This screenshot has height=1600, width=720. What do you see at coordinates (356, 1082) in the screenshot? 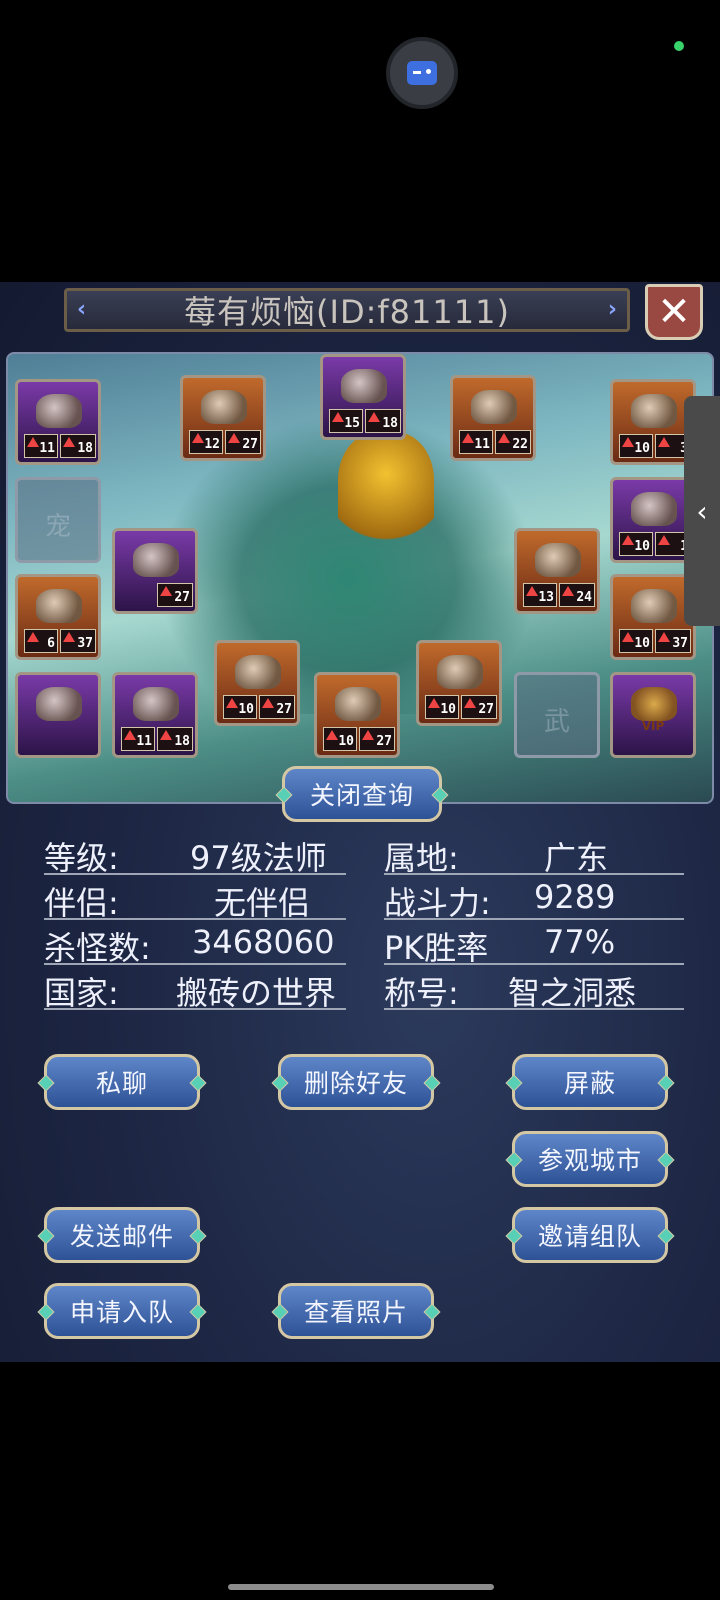
I see `delete-friend-button: 删除好友` at bounding box center [356, 1082].